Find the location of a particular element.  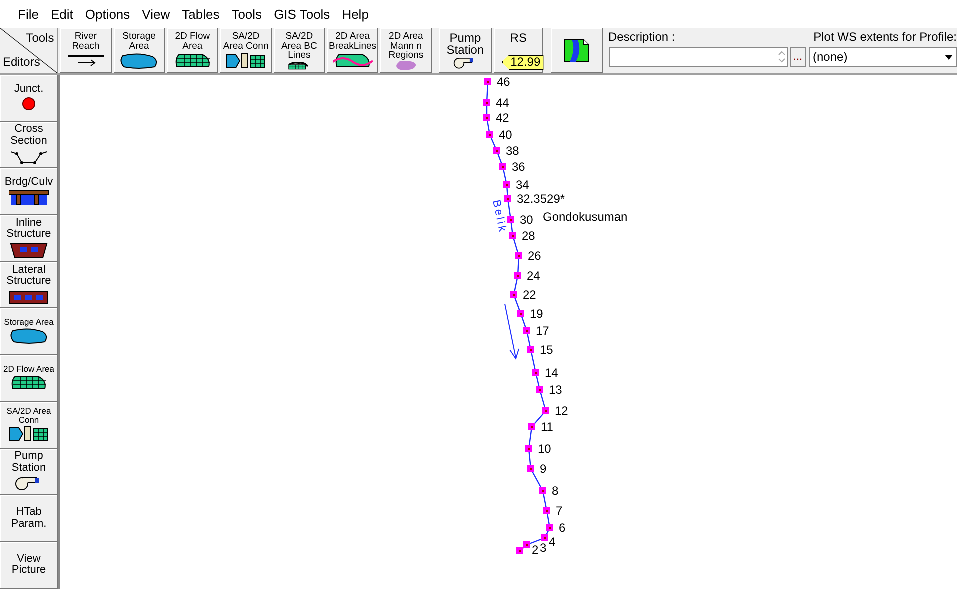

station-label: 15 is located at coordinates (547, 350).